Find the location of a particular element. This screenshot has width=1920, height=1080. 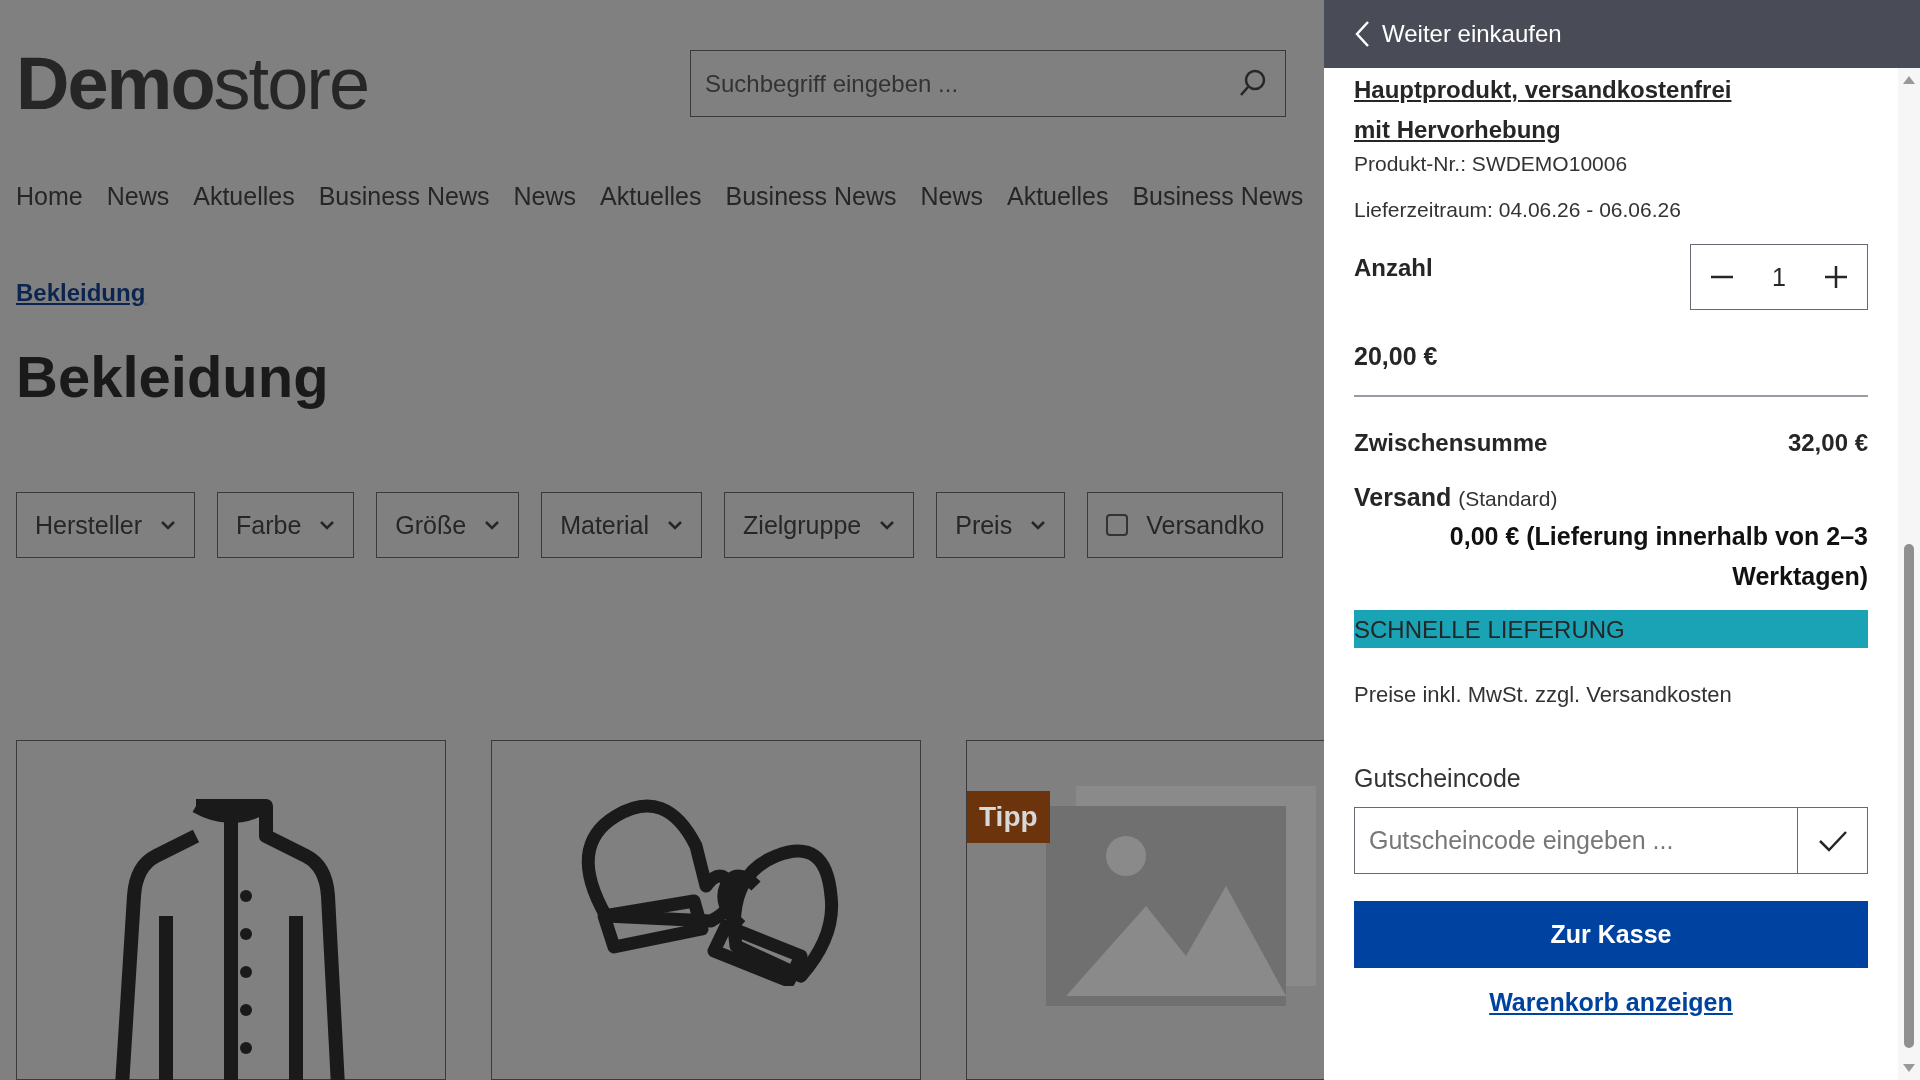

item-price: 20,00 € is located at coordinates (1611, 369).